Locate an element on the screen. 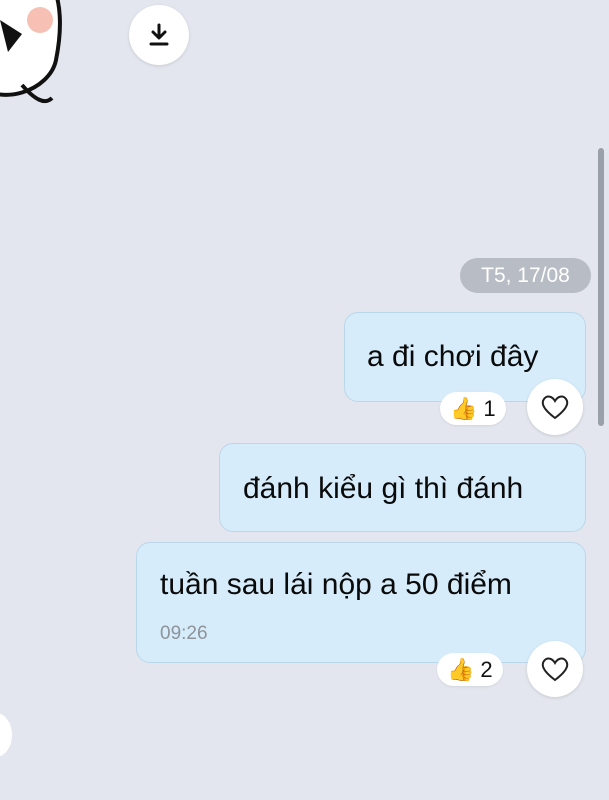 This screenshot has width=609, height=800. date-separator: T5, 17/08 is located at coordinates (525, 275).